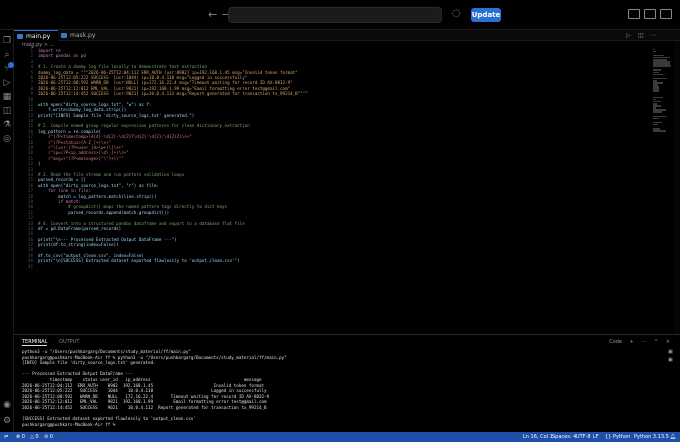 The image size is (680, 442). What do you see at coordinates (83, 35) in the screenshot?
I see `tab-label: mask.py` at bounding box center [83, 35].